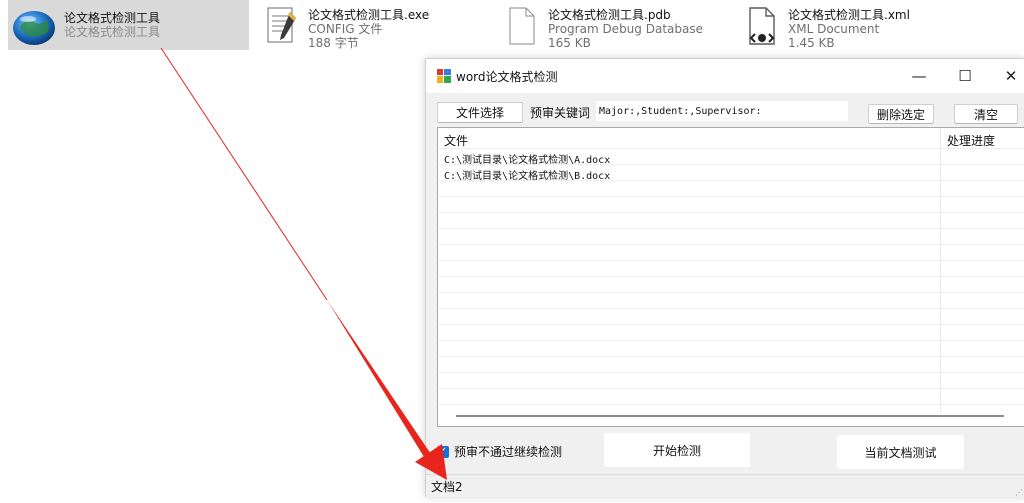  What do you see at coordinates (625, 29) in the screenshot?
I see `file-type: Program Debug Database` at bounding box center [625, 29].